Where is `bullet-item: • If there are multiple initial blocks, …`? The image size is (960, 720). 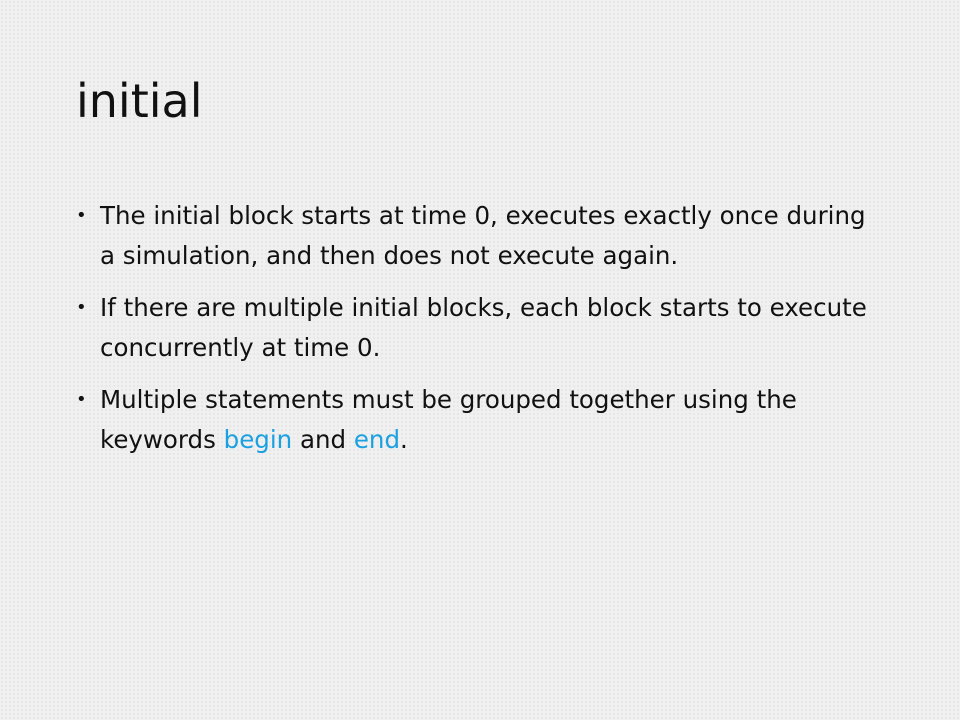
bullet-item: • If there are multiple initial blocks, … is located at coordinates (476, 328).